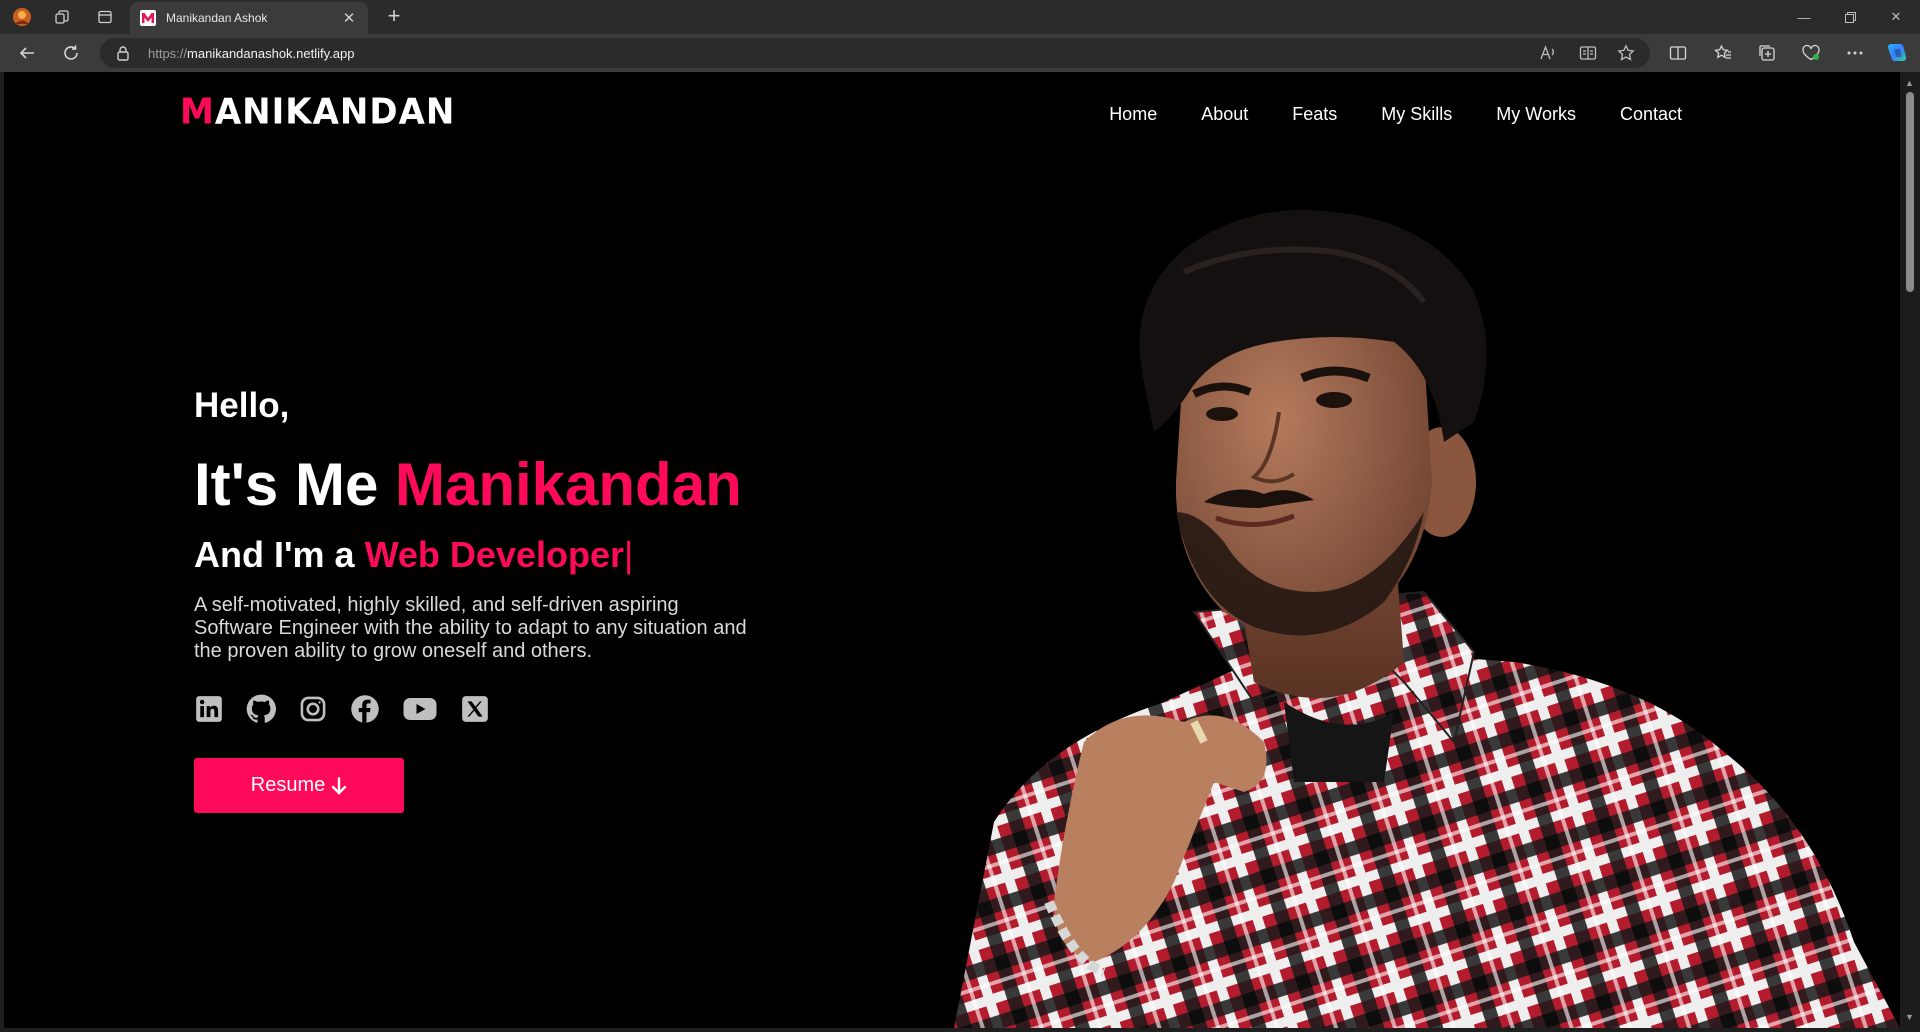  What do you see at coordinates (313, 709) in the screenshot?
I see `instagram-icon` at bounding box center [313, 709].